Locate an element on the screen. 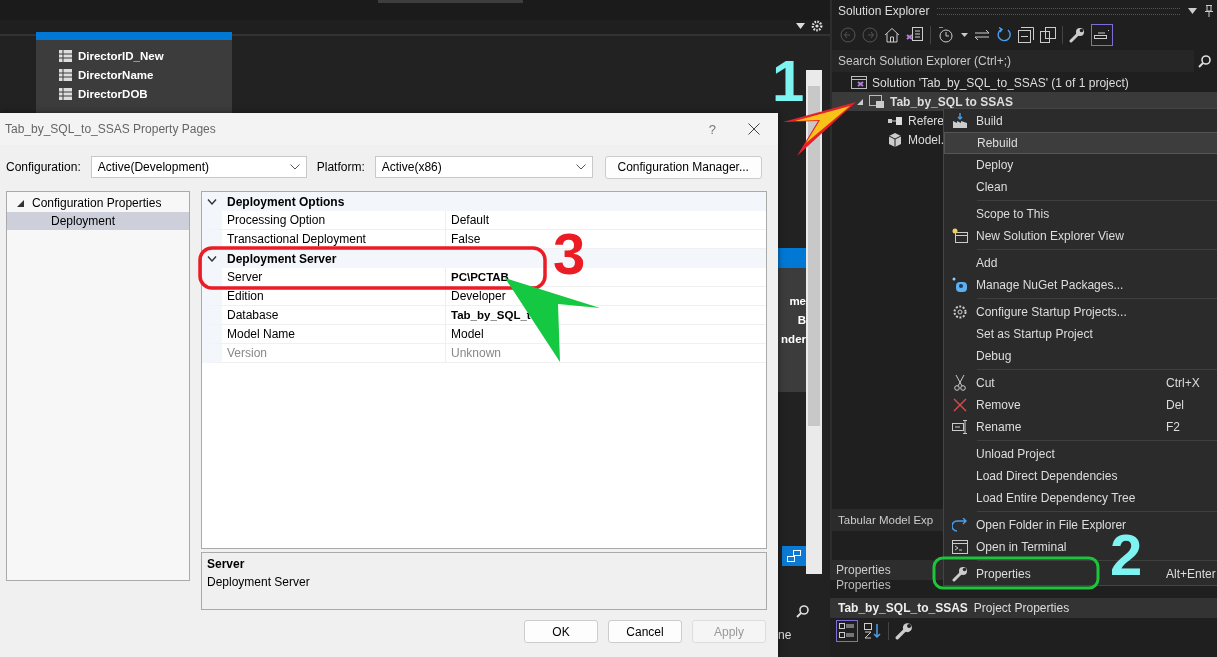 The height and width of the screenshot is (657, 1217). shortcut-label: Alt+Enter is located at coordinates (1191, 574).